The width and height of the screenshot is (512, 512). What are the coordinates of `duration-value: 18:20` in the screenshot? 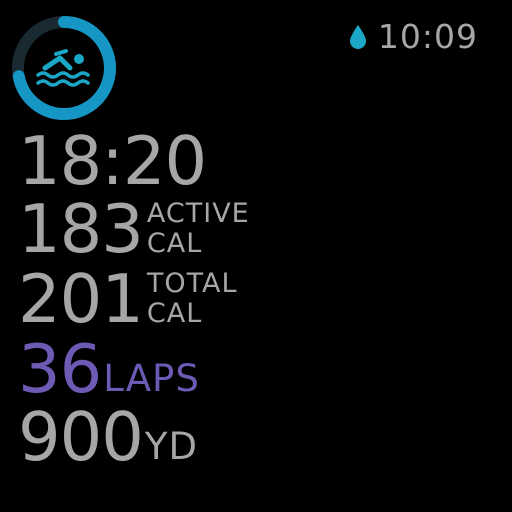 It's located at (112, 161).